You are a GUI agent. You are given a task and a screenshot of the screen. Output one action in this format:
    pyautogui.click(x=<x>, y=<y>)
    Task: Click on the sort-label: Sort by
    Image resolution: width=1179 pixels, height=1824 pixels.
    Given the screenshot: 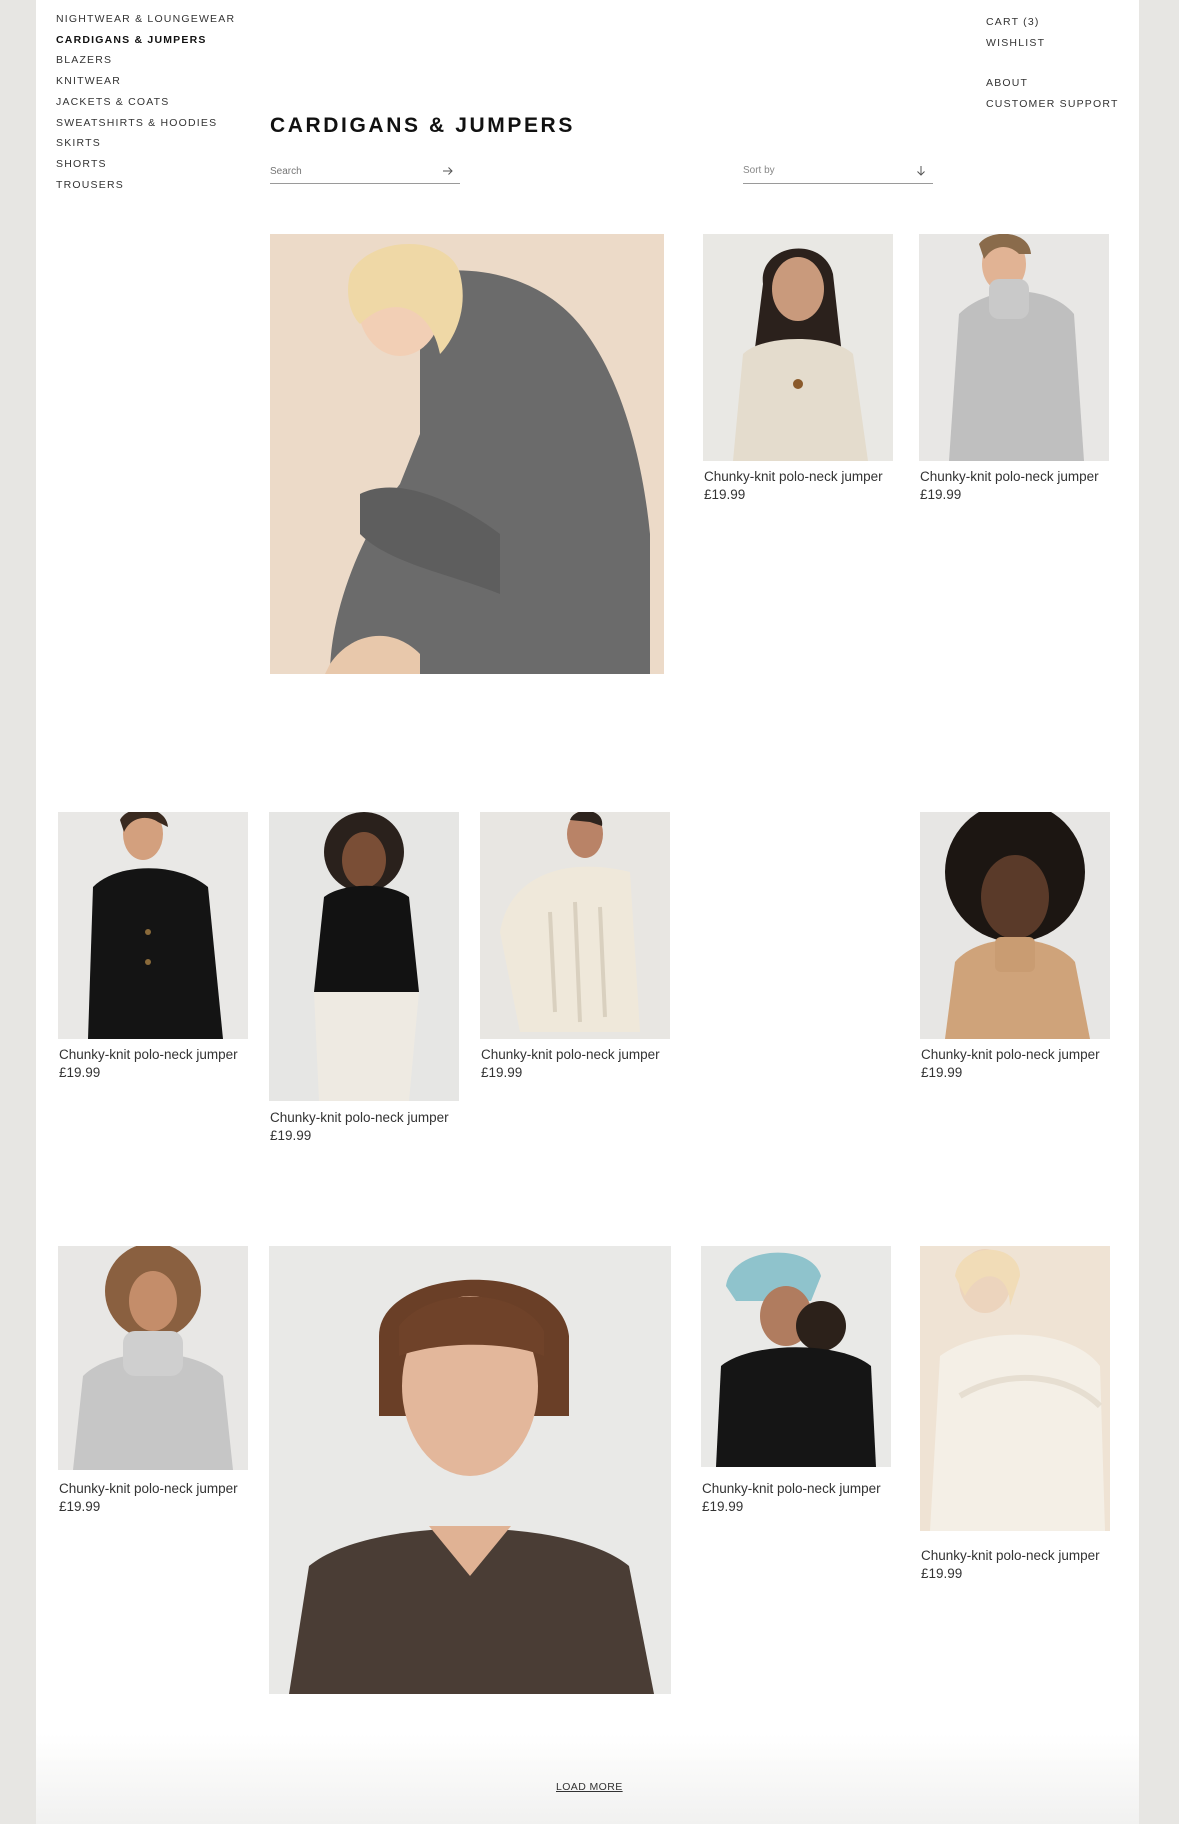 What is the action you would take?
    pyautogui.click(x=759, y=170)
    